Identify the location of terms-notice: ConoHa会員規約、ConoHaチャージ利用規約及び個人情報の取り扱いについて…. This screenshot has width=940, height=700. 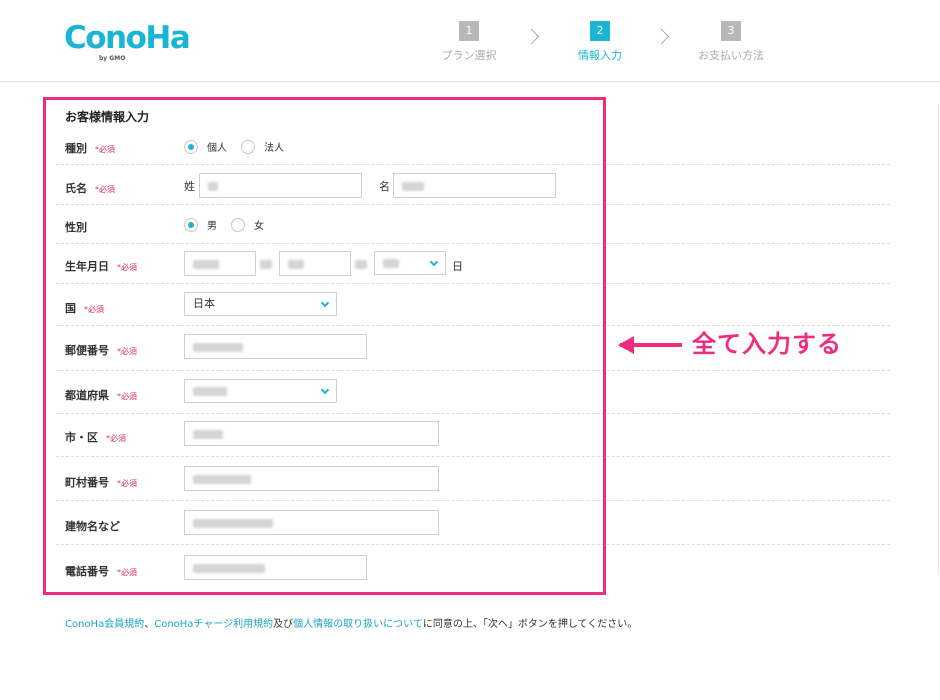
(351, 622).